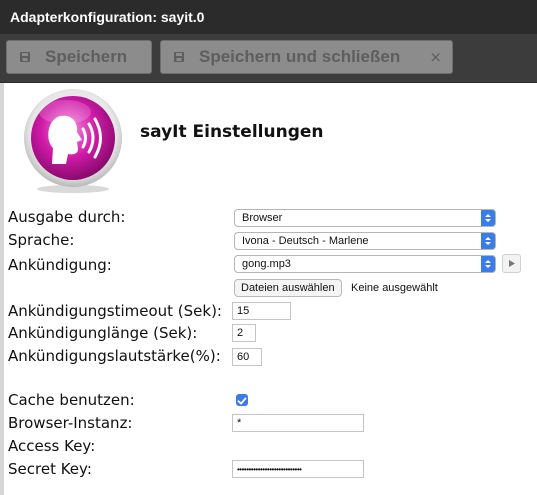  What do you see at coordinates (67, 217) in the screenshot?
I see `output-label: Ausgabe durch:` at bounding box center [67, 217].